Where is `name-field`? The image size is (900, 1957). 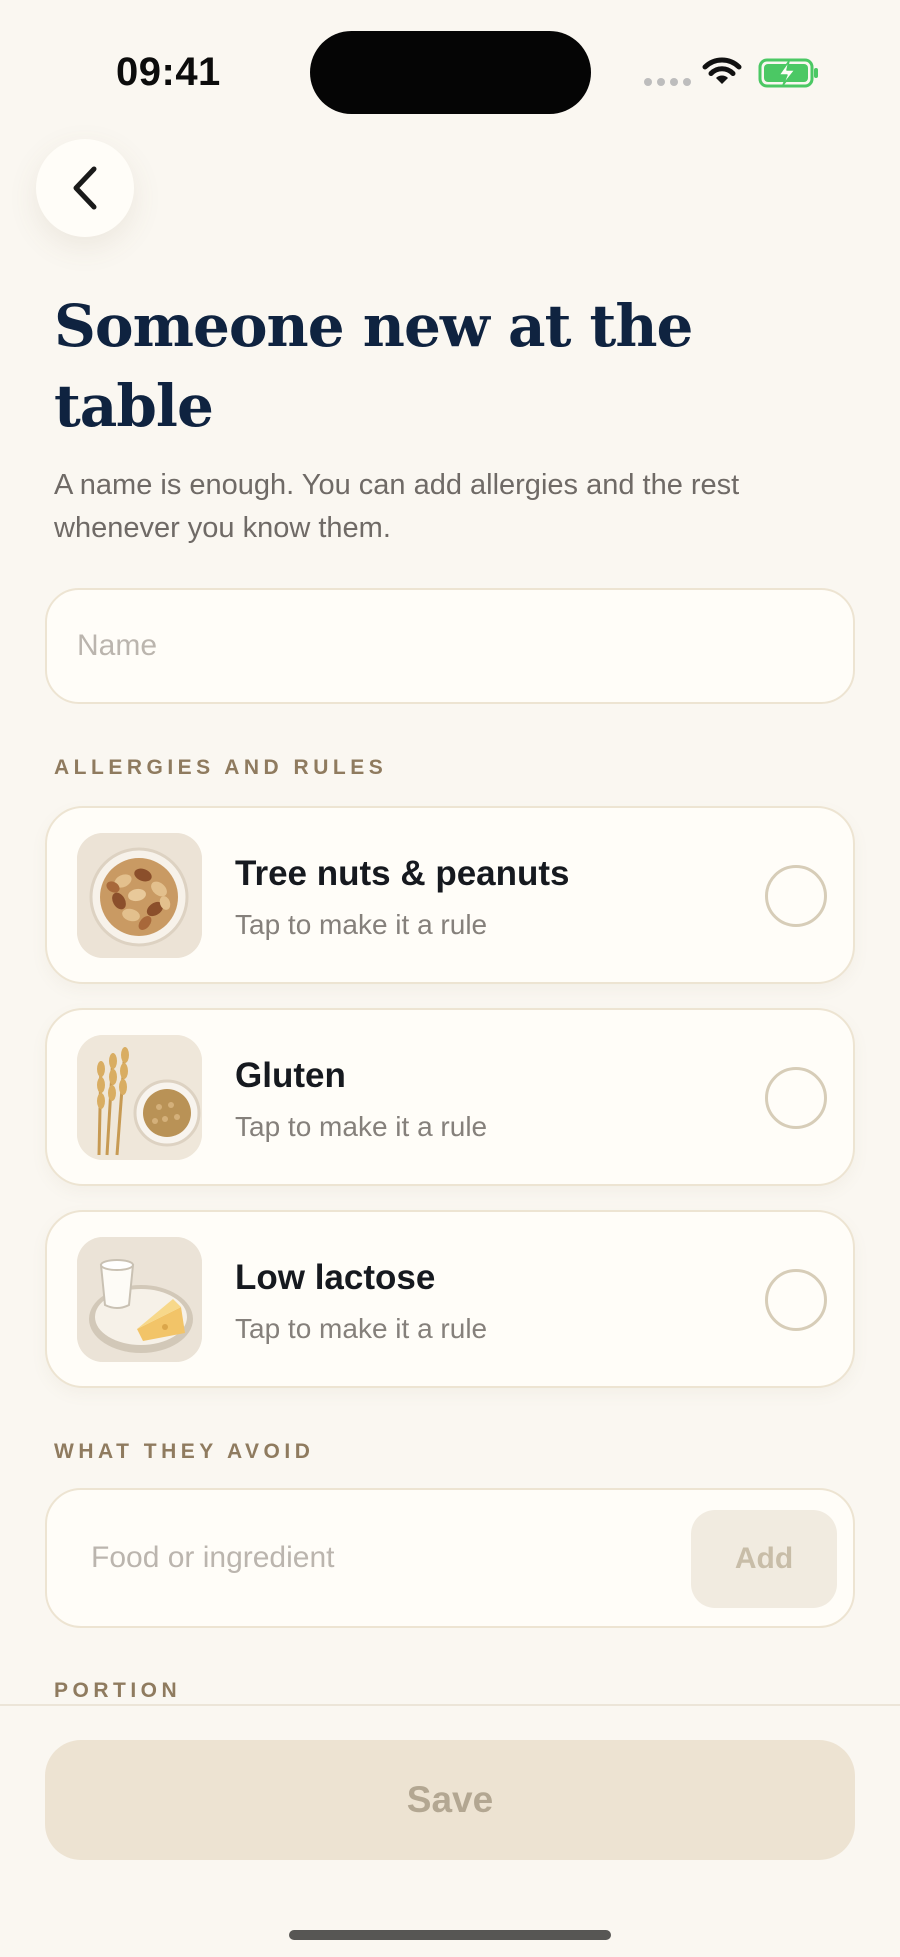 name-field is located at coordinates (450, 646).